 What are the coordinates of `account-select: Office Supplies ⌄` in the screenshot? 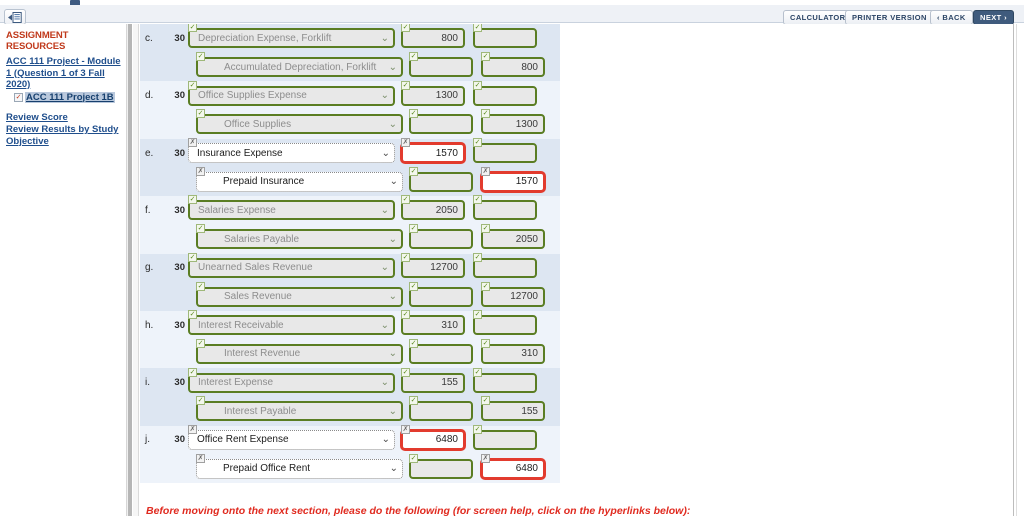 It's located at (299, 124).